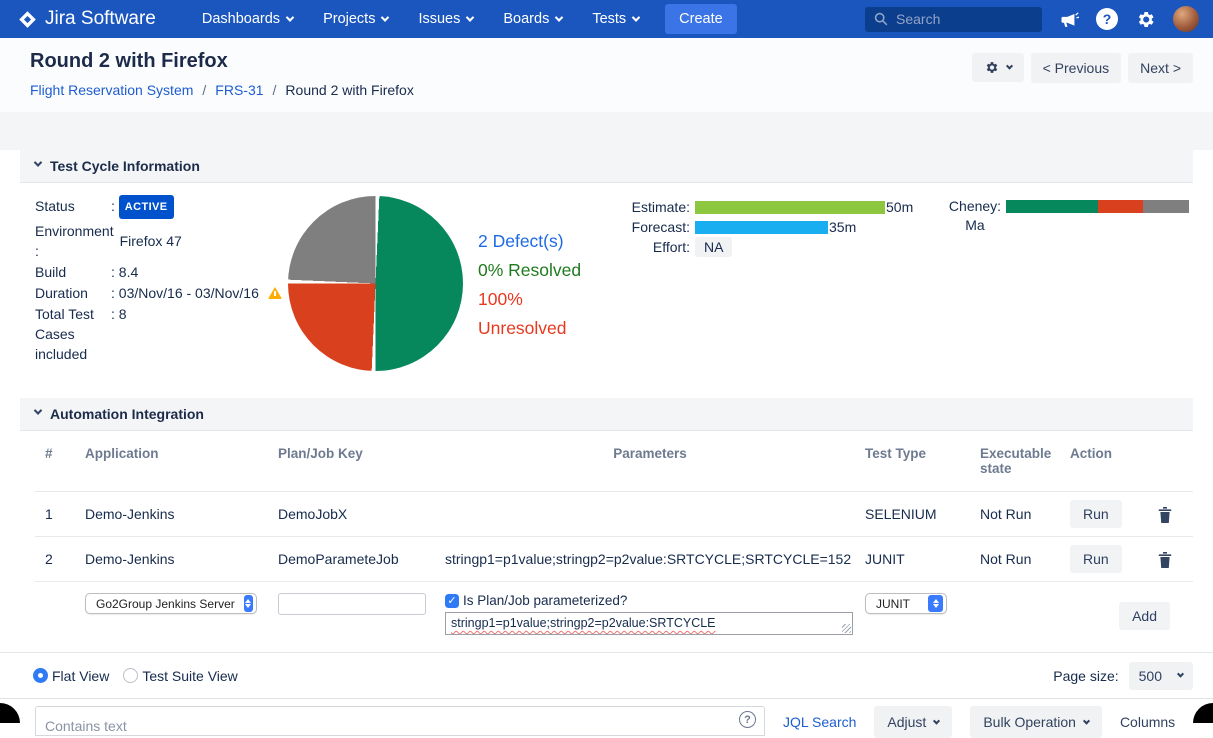 This screenshot has height=738, width=1213. What do you see at coordinates (540, 241) in the screenshot?
I see `defects-count-link: 2 Defect(s)` at bounding box center [540, 241].